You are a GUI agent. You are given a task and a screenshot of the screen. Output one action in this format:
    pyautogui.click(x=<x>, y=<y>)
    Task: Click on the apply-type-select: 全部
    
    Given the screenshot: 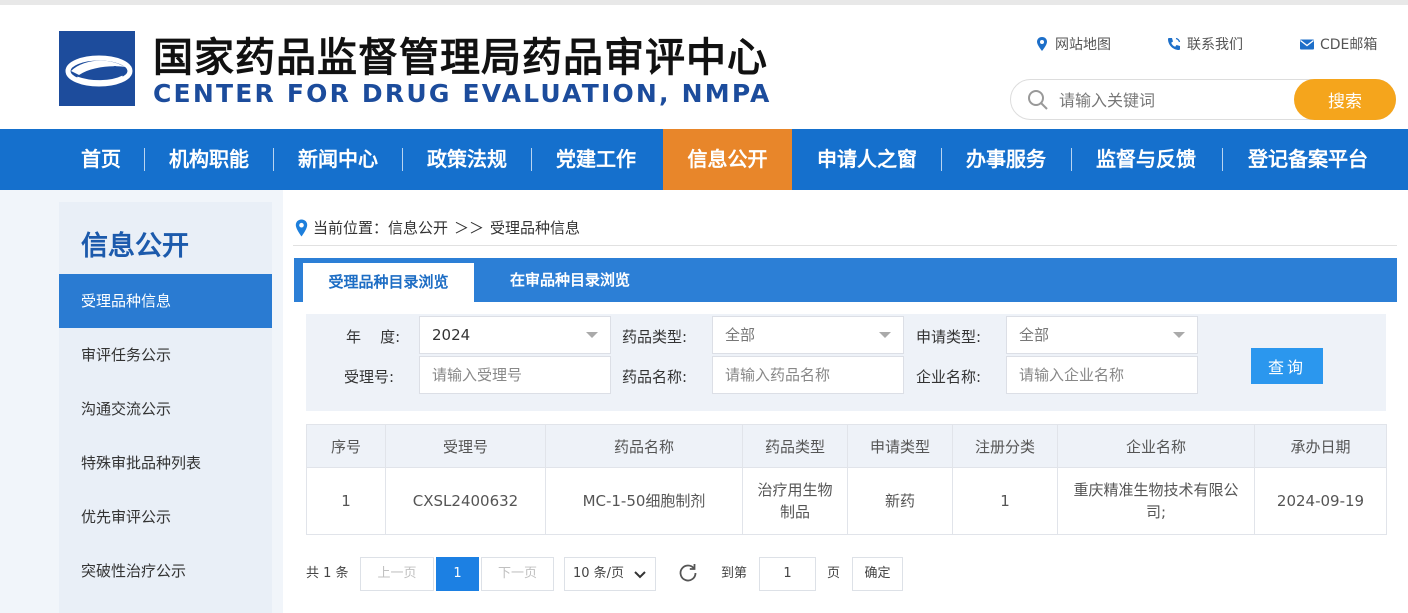 What is the action you would take?
    pyautogui.click(x=1102, y=335)
    